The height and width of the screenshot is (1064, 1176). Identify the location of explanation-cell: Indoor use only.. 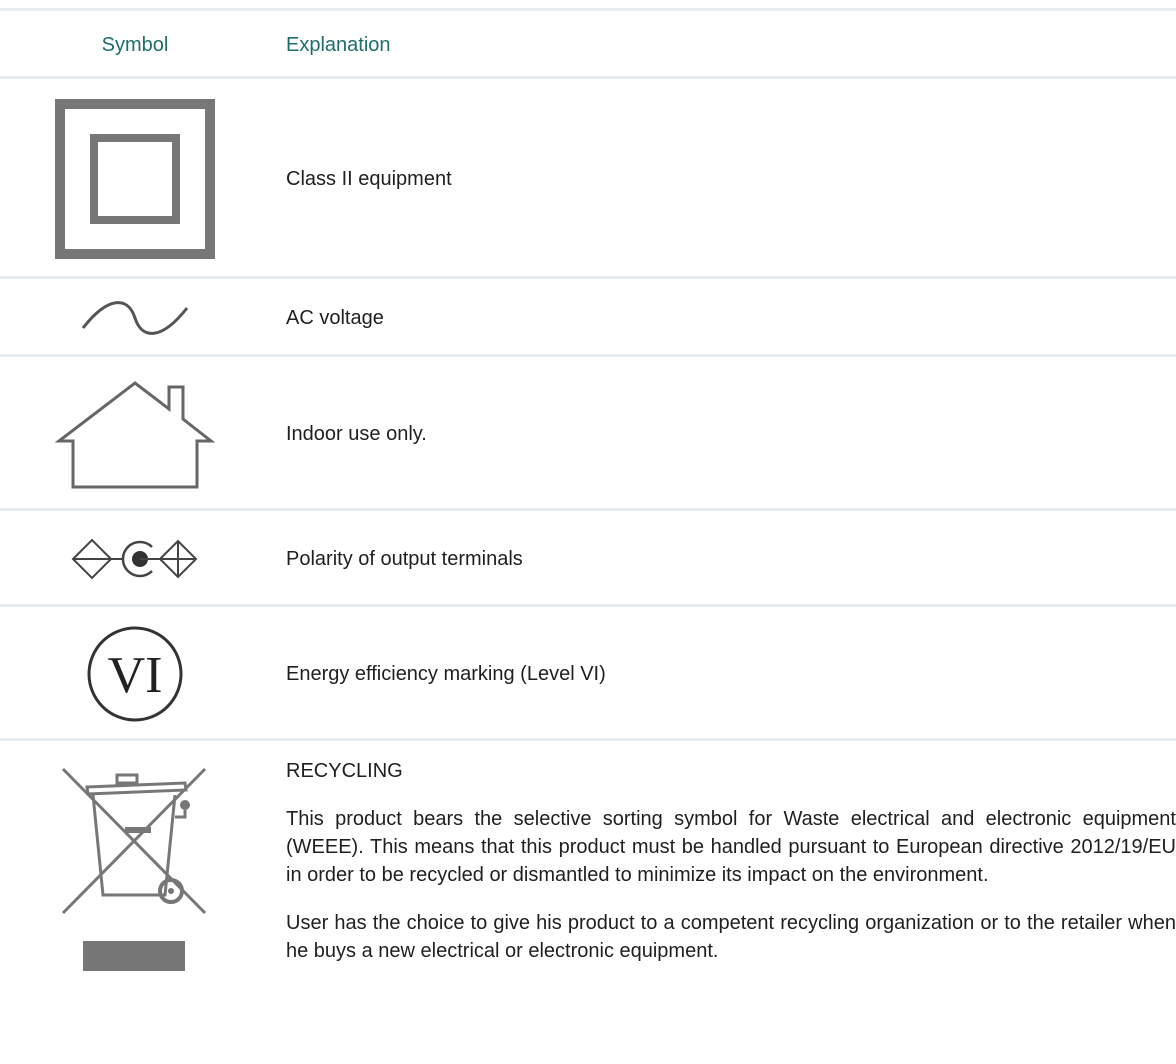
(356, 433).